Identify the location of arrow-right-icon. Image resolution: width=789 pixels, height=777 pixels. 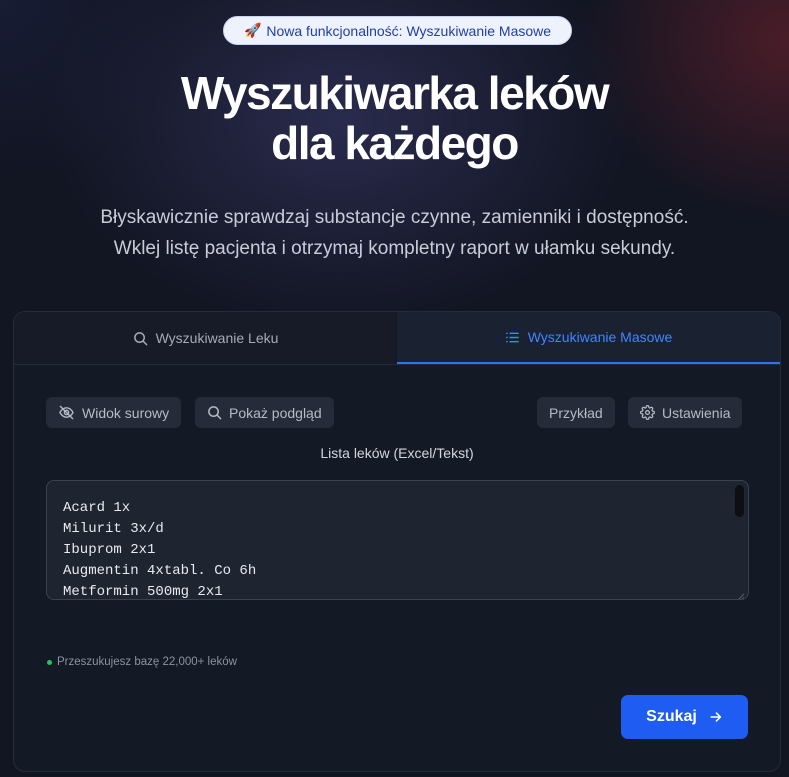
(716, 717).